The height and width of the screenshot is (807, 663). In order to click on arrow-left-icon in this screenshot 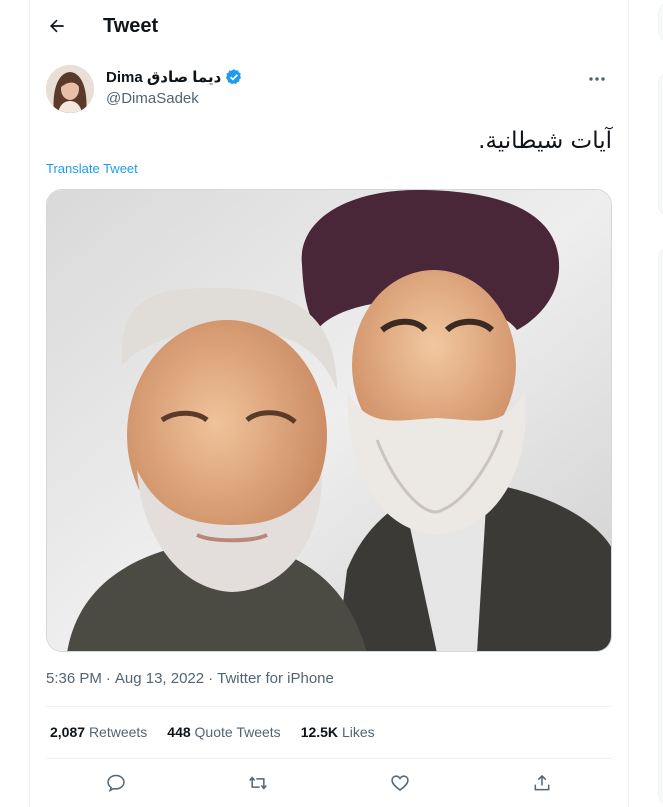, I will do `click(57, 26)`.